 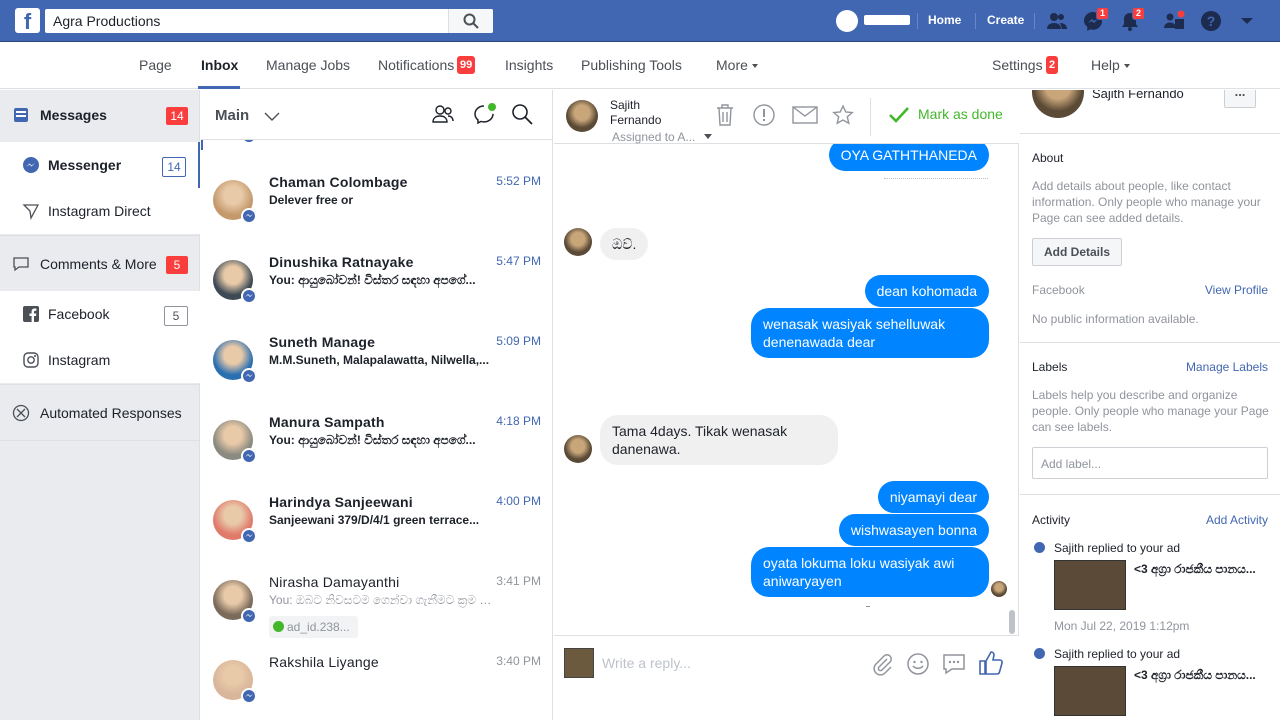 I want to click on sidebar-item-messages: Messages 14, so click(x=100, y=115).